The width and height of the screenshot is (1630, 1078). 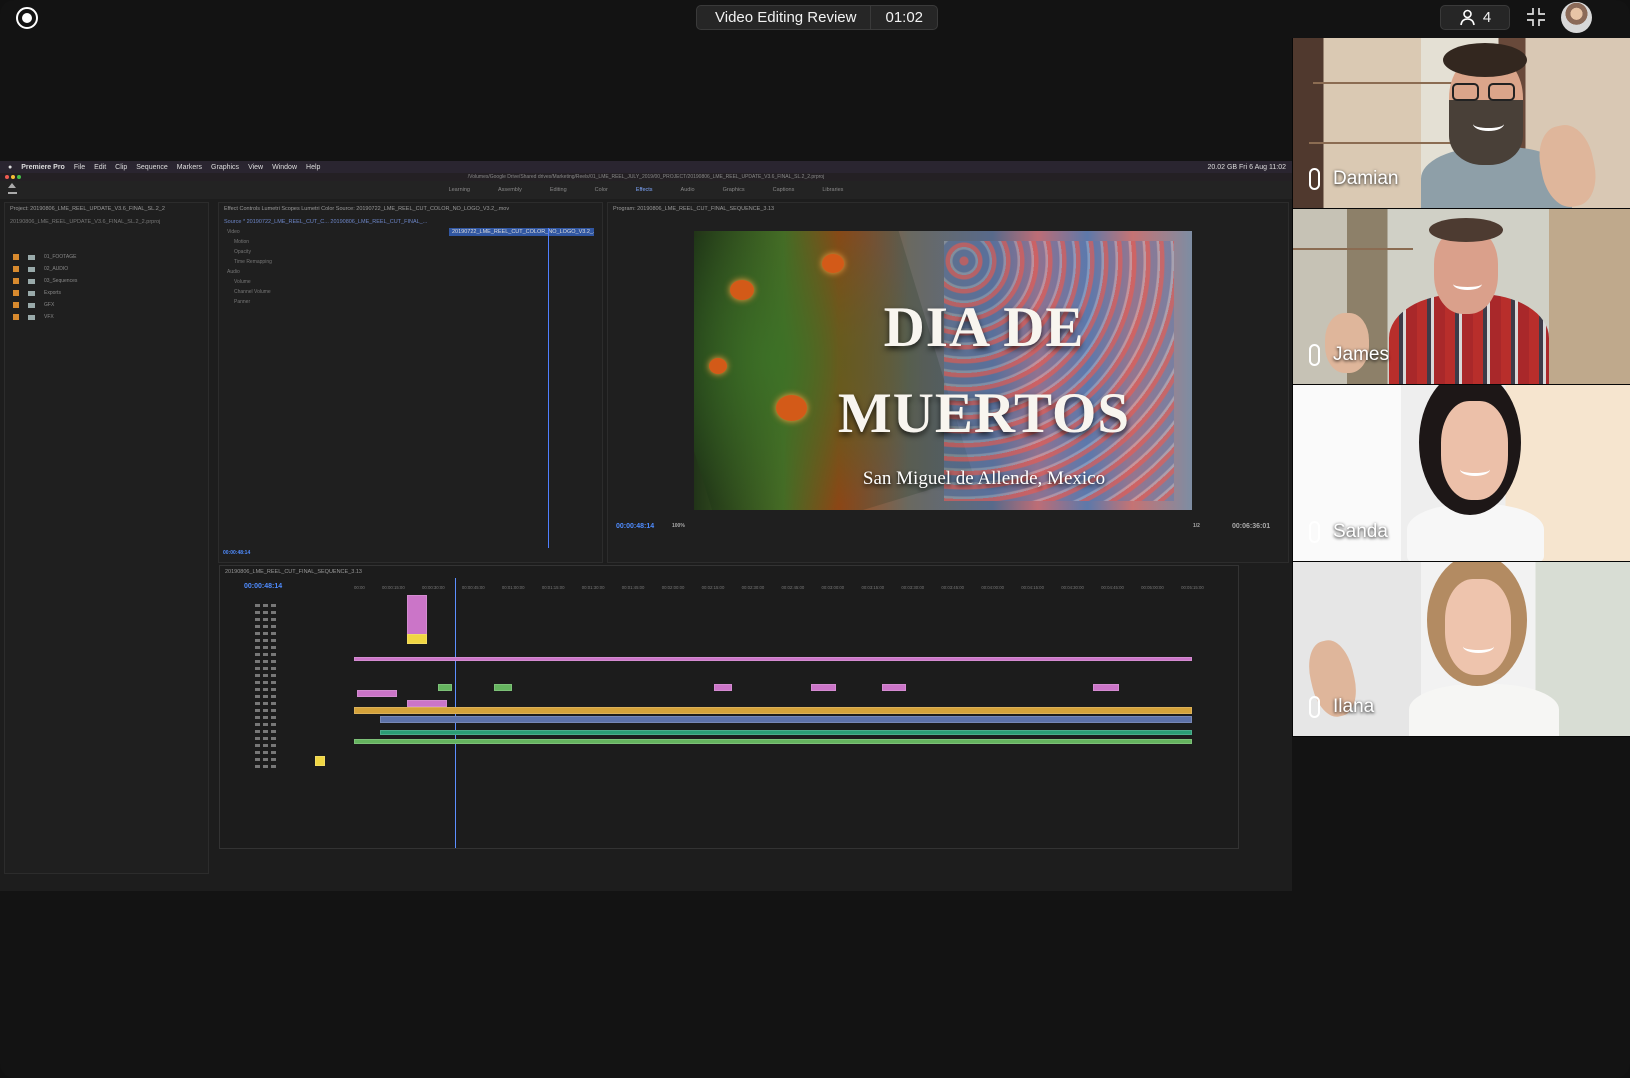 I want to click on ruler-label: 00:00, so click(x=359, y=587).